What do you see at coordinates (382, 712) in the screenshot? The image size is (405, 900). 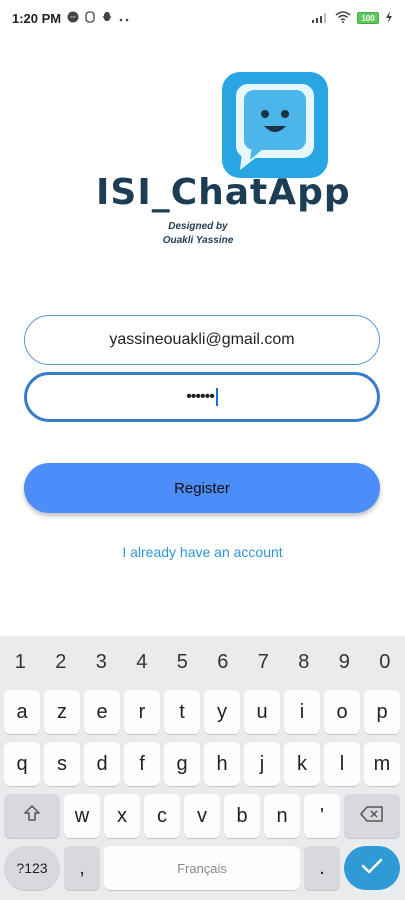 I see `key-p: p` at bounding box center [382, 712].